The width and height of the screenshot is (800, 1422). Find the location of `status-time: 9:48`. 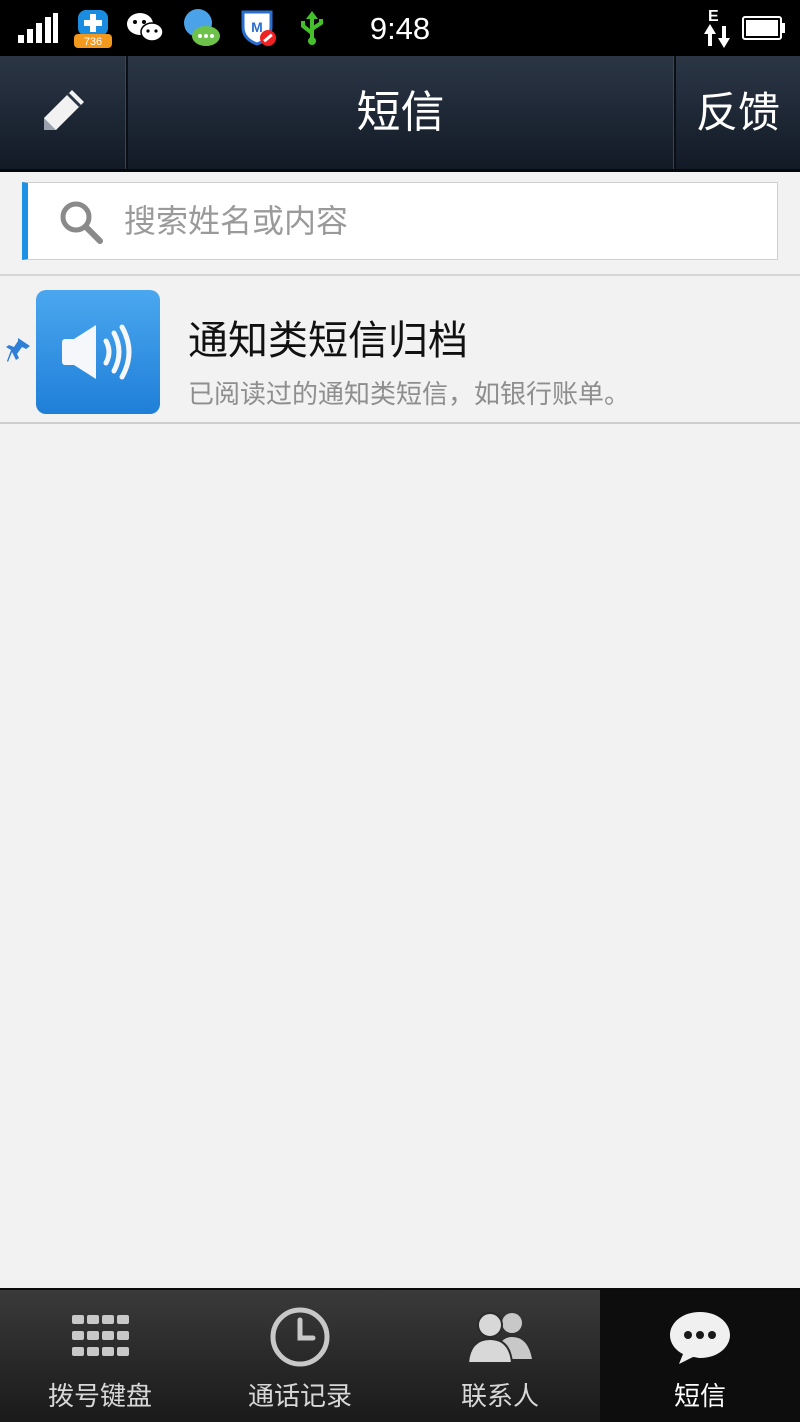

status-time: 9:48 is located at coordinates (400, 28).